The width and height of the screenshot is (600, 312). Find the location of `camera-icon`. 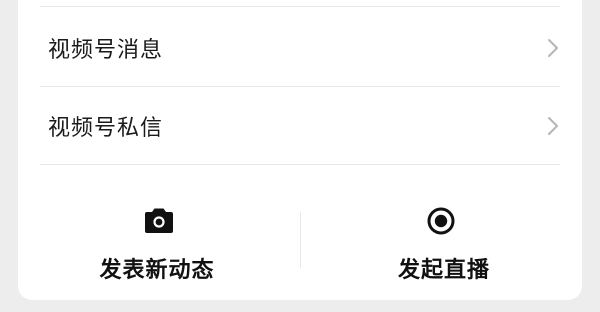

camera-icon is located at coordinates (159, 220).